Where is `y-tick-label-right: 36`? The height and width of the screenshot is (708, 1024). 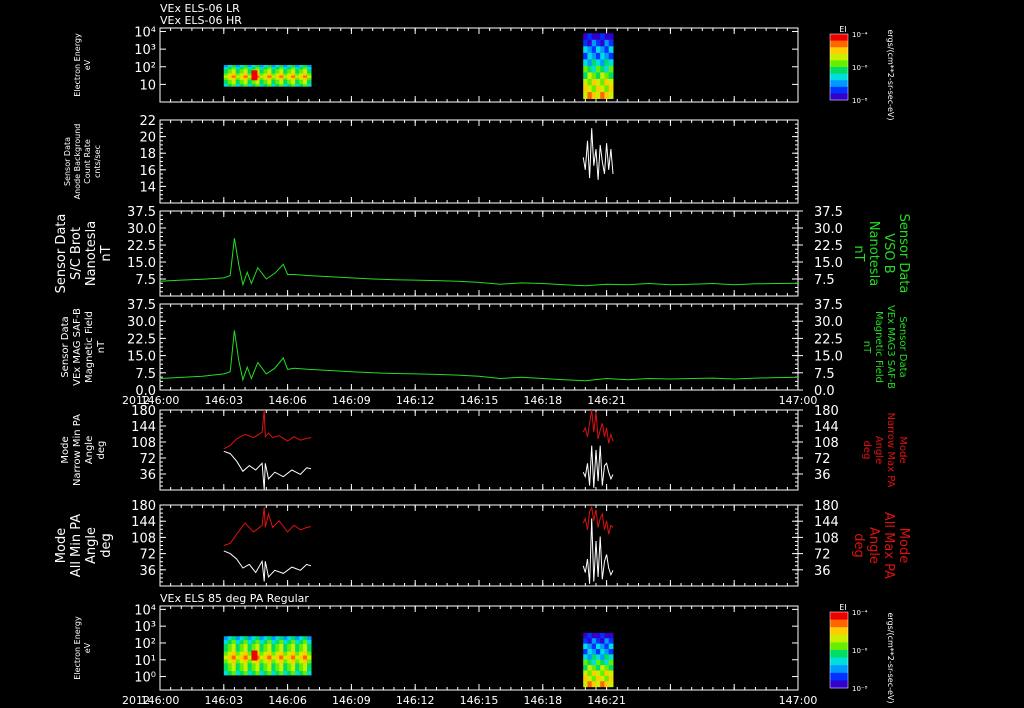
y-tick-label-right: 36 is located at coordinates (822, 475).